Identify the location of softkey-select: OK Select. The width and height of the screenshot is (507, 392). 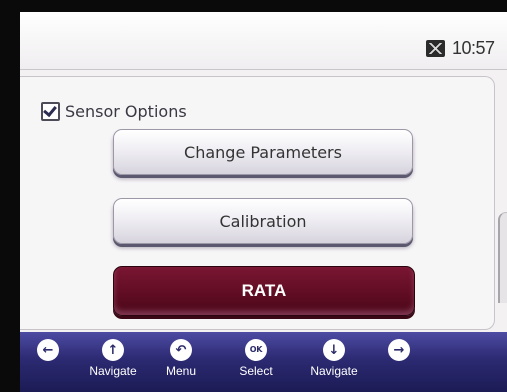
(256, 362).